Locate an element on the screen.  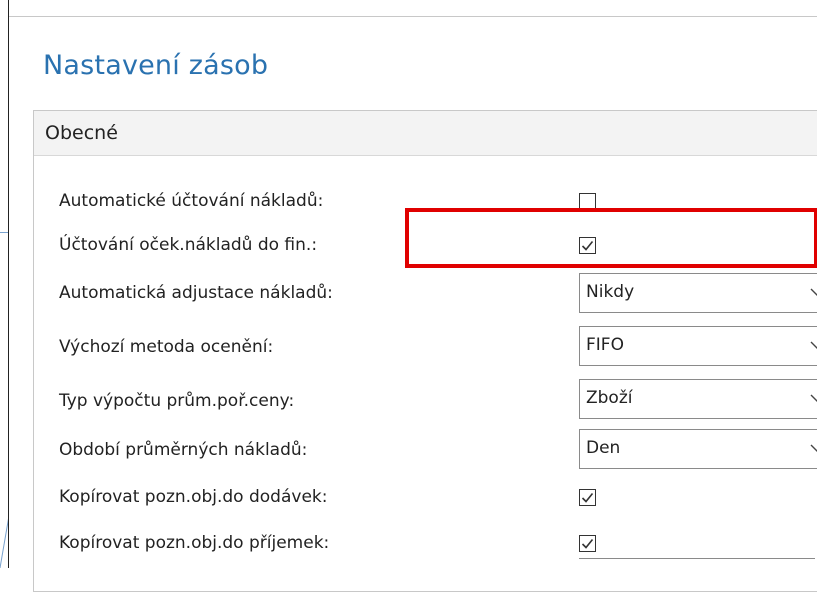
next-field-select-partial is located at coordinates (697, 563).